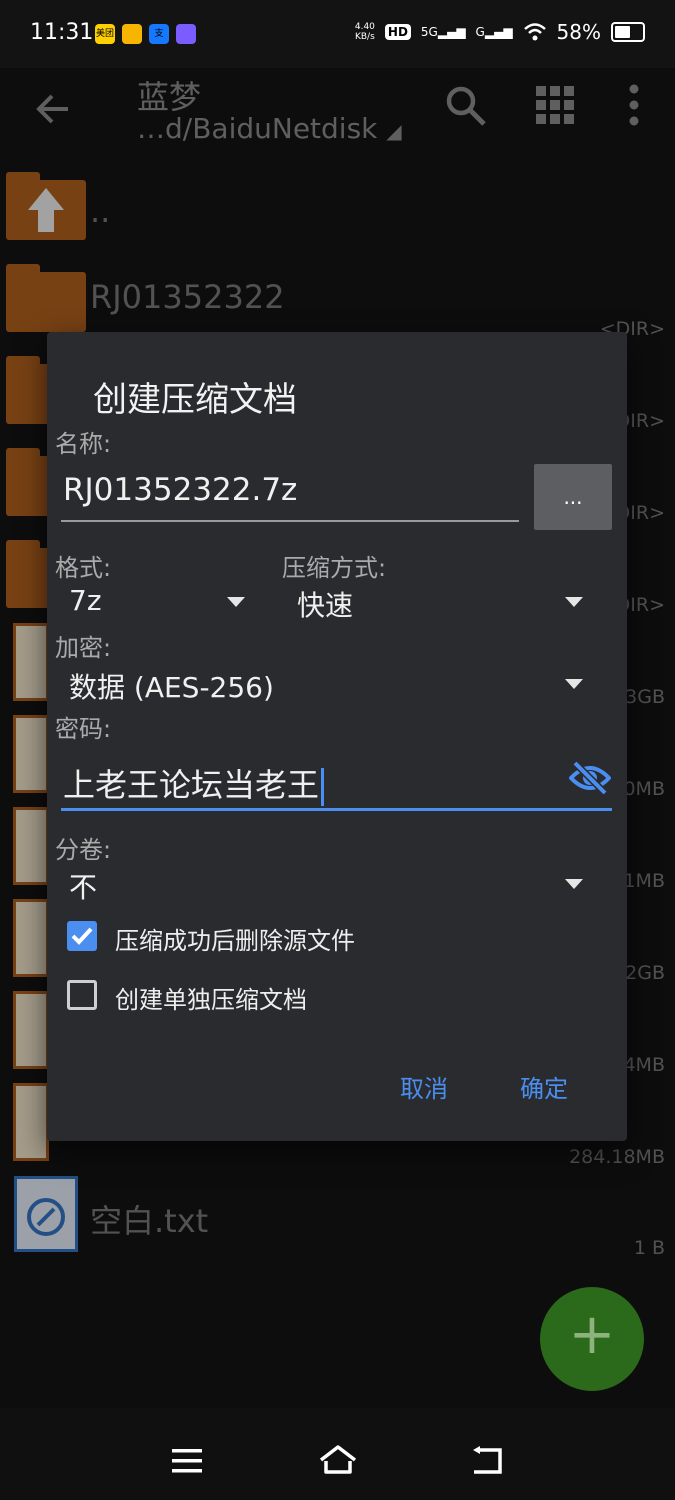  I want to click on ok-button: 确定, so click(544, 1086).